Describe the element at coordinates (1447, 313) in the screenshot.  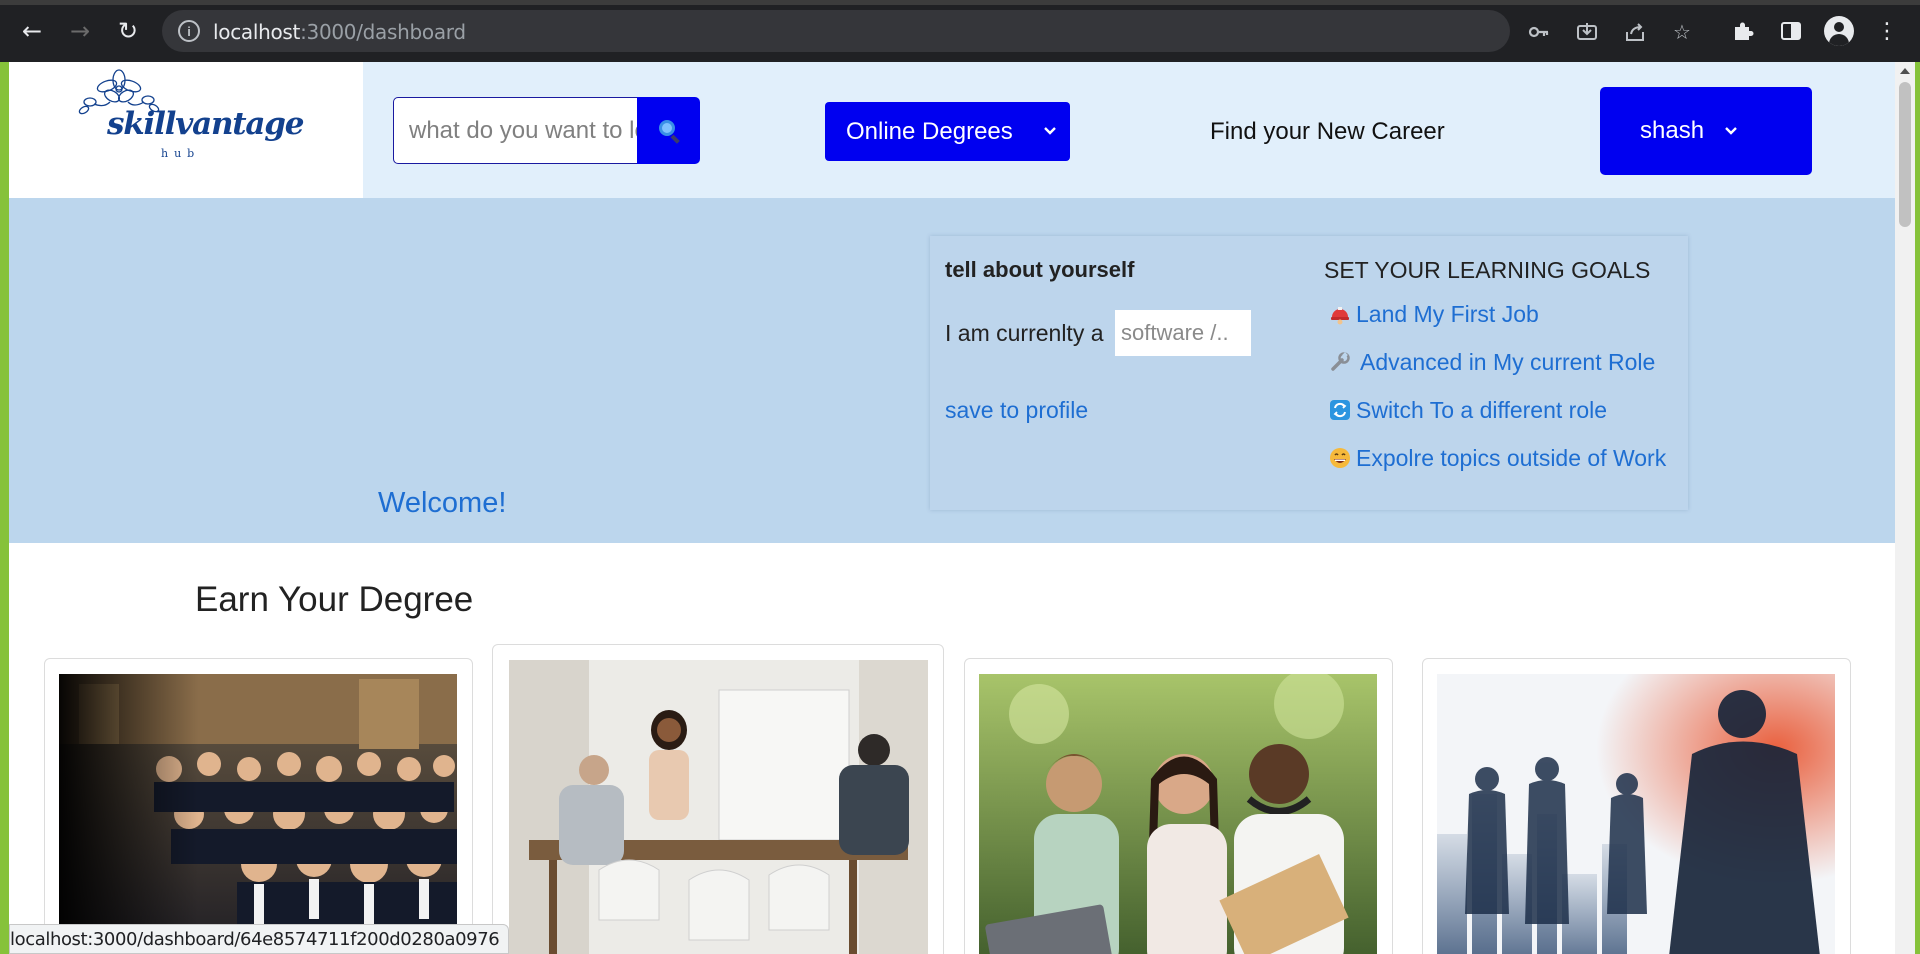
I see `goal-label: Land My First Job` at that location.